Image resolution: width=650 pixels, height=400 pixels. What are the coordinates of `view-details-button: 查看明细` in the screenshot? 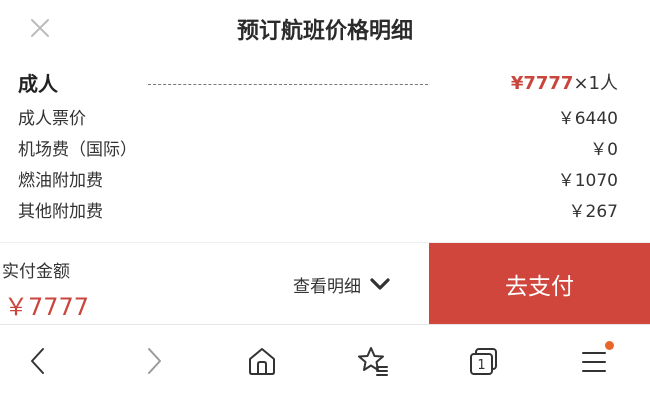 It's located at (342, 284).